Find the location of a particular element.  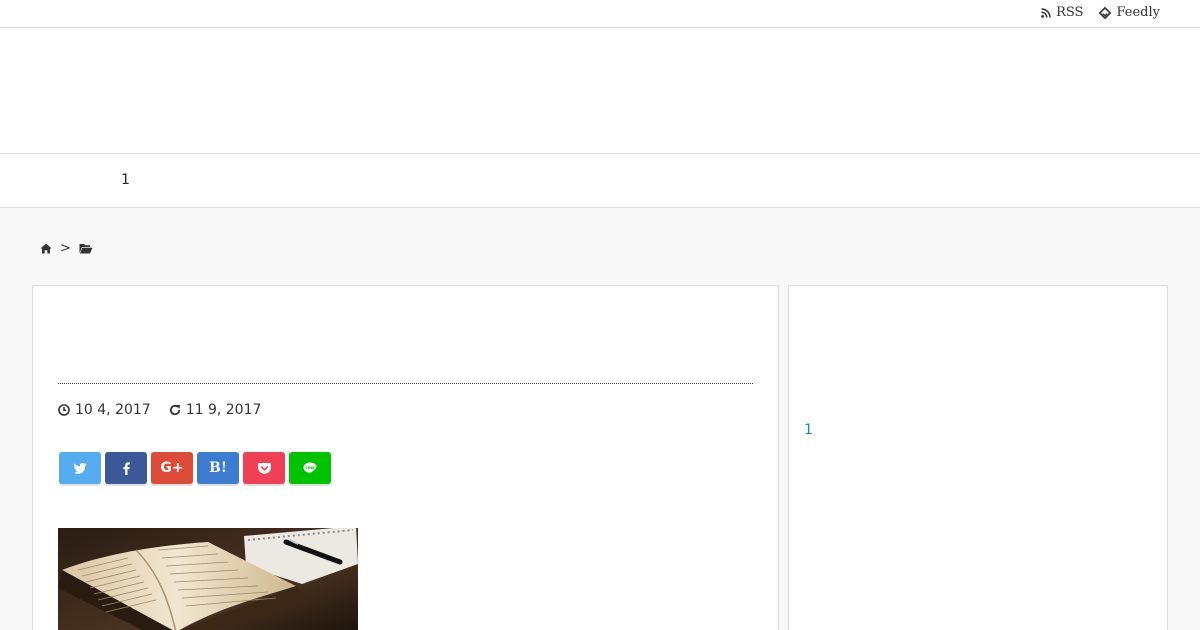

top-bar: RSS Feedly is located at coordinates (600, 14).